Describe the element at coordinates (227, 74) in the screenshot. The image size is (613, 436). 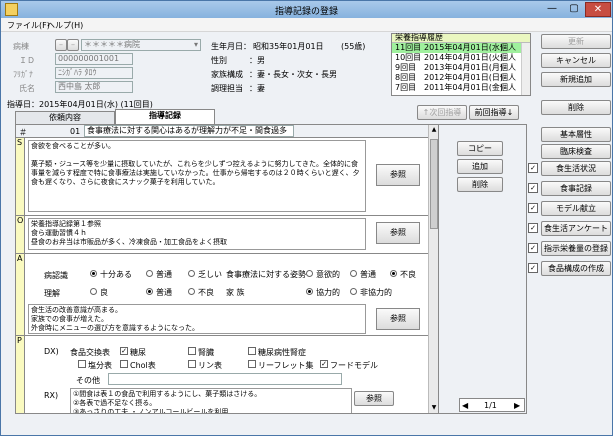
I see `family-label: 家族構成` at that location.